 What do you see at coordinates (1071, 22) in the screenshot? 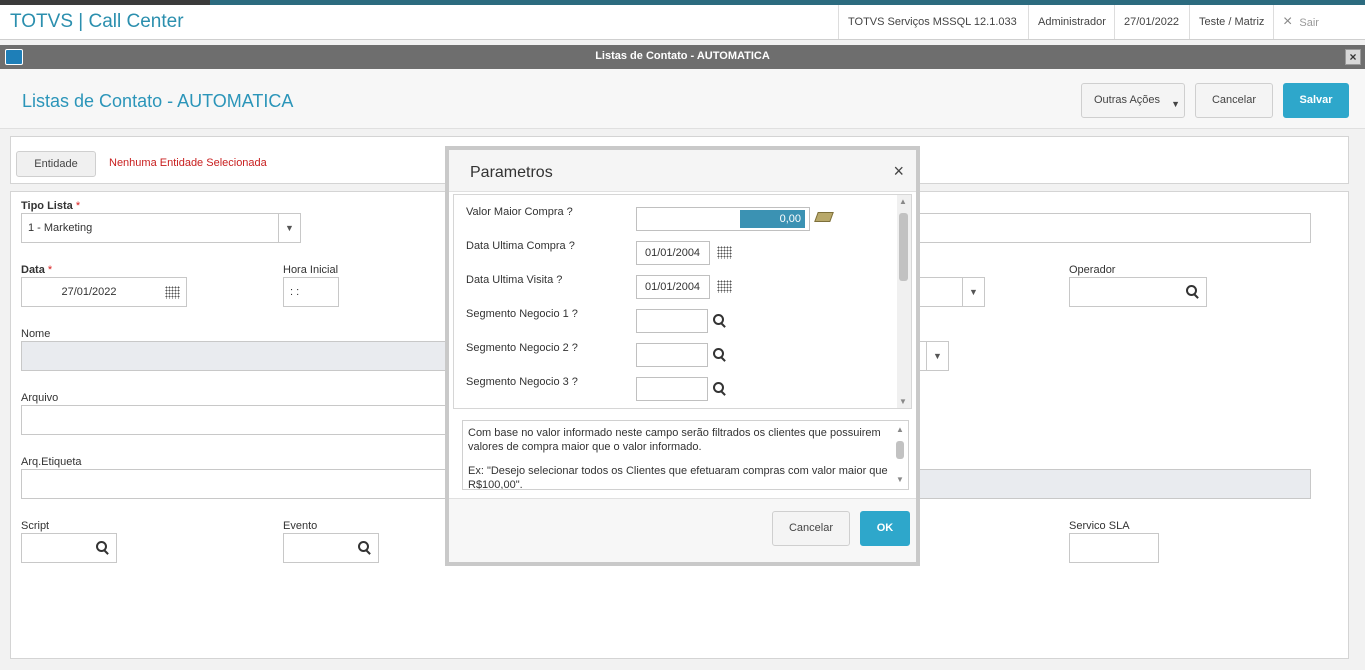
I see `user-label: Administrador` at bounding box center [1071, 22].